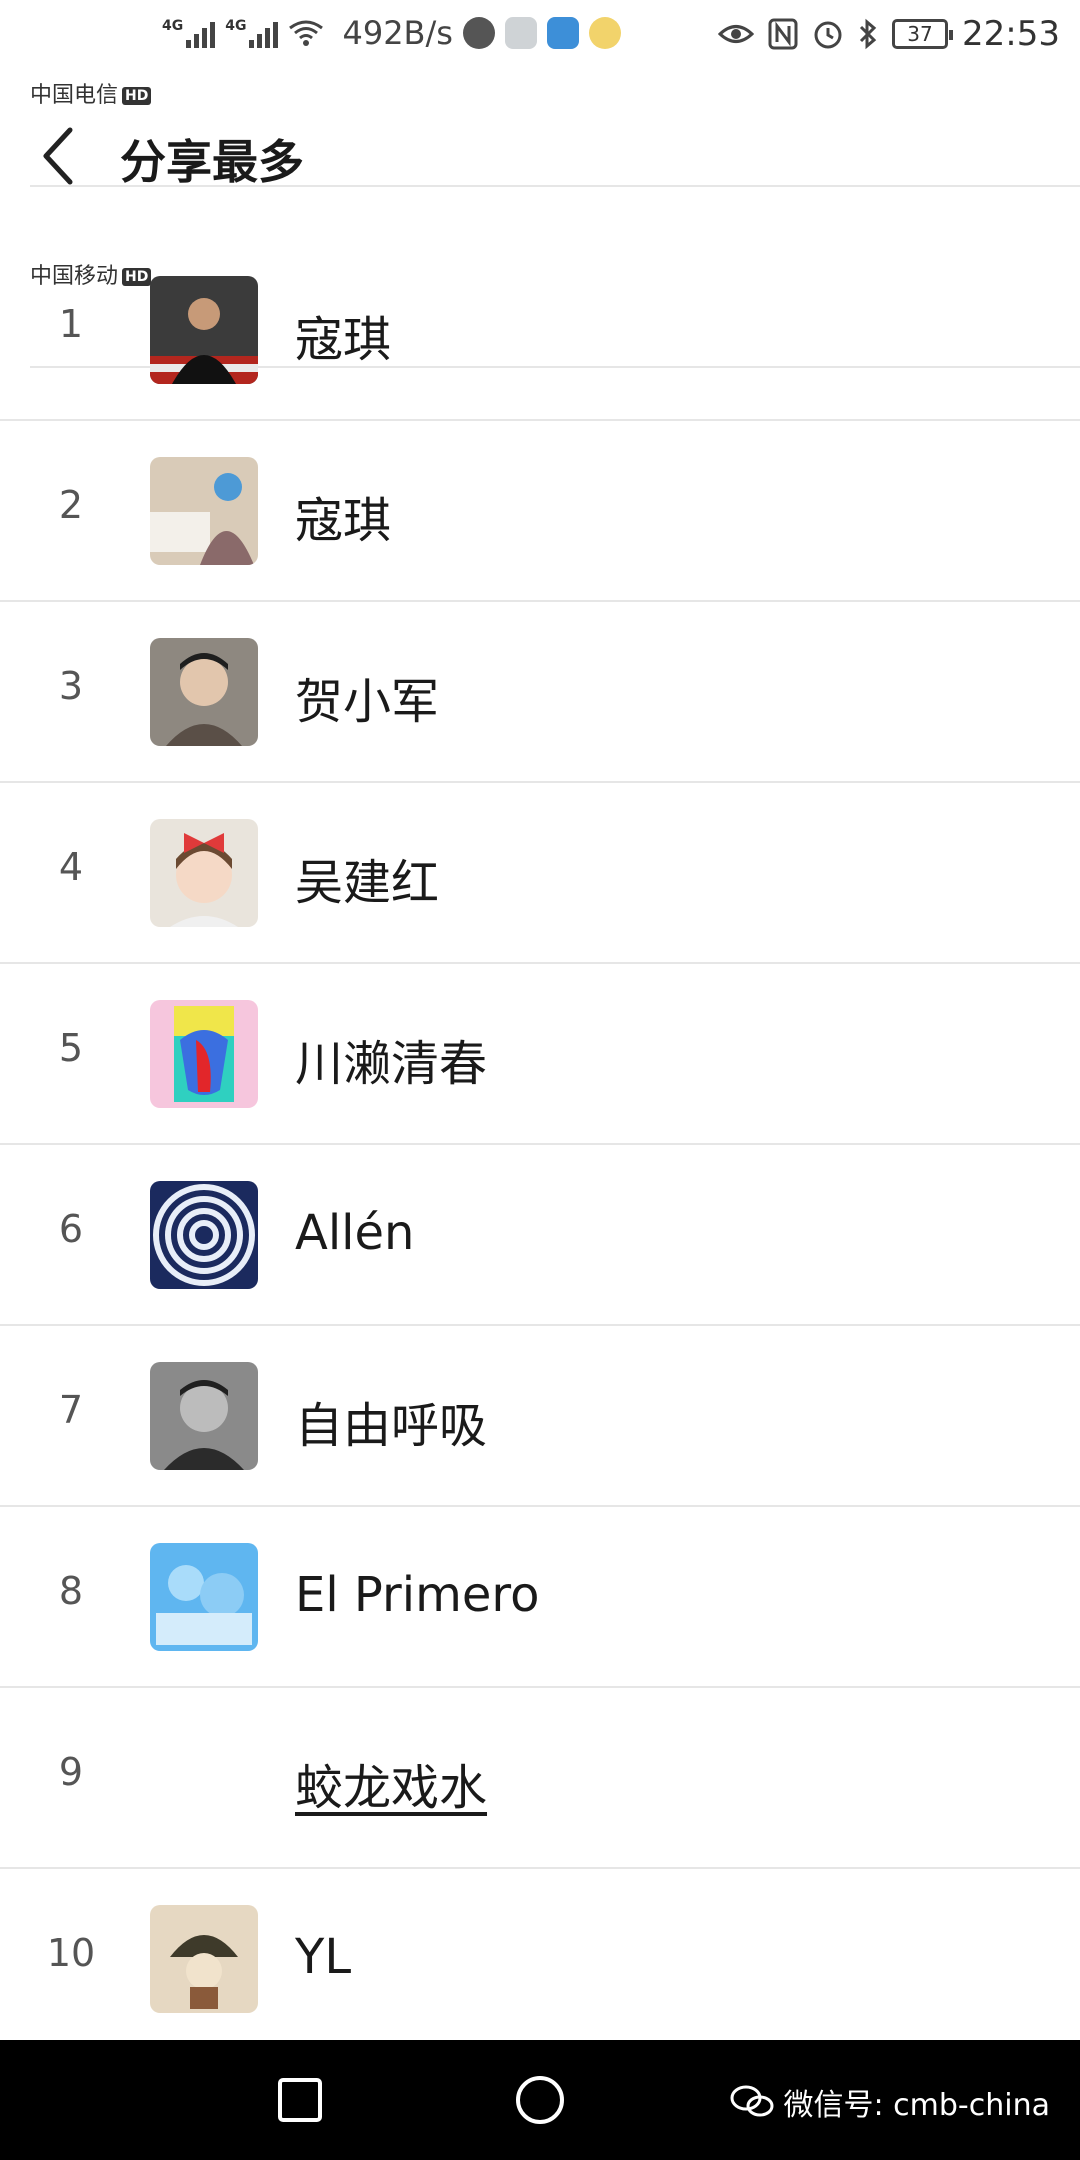 This screenshot has width=1080, height=2160. I want to click on status-indicators: 4G 4G 492B/s, so click(391, 33).